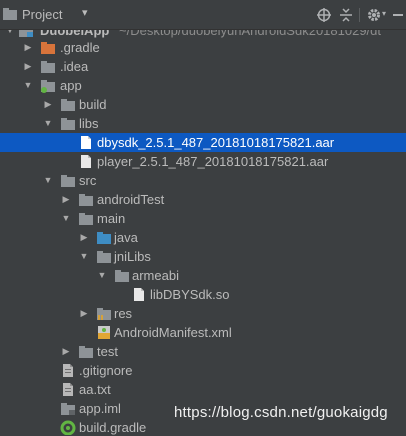 Image resolution: width=406 pixels, height=436 pixels. I want to click on locate-target-icon, so click(324, 15).